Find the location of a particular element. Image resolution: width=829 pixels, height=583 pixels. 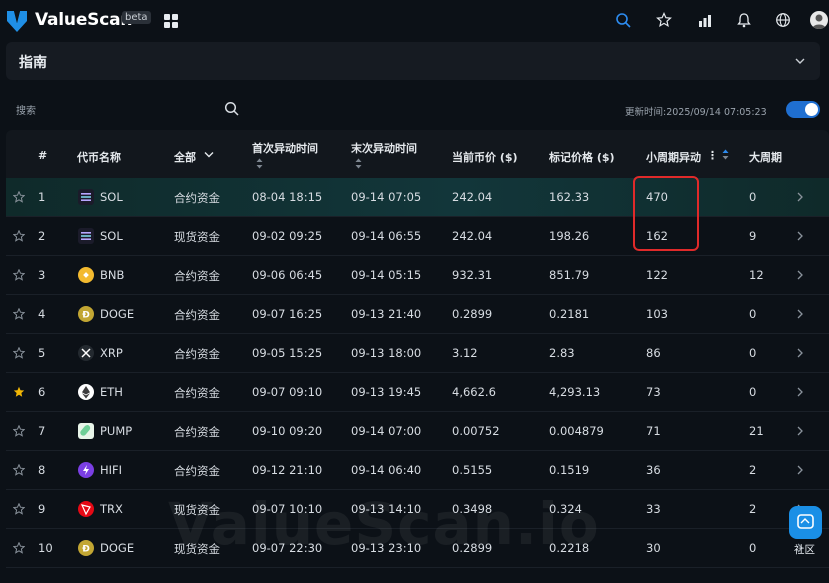

coin-name-cell: BNB is located at coordinates (112, 275).